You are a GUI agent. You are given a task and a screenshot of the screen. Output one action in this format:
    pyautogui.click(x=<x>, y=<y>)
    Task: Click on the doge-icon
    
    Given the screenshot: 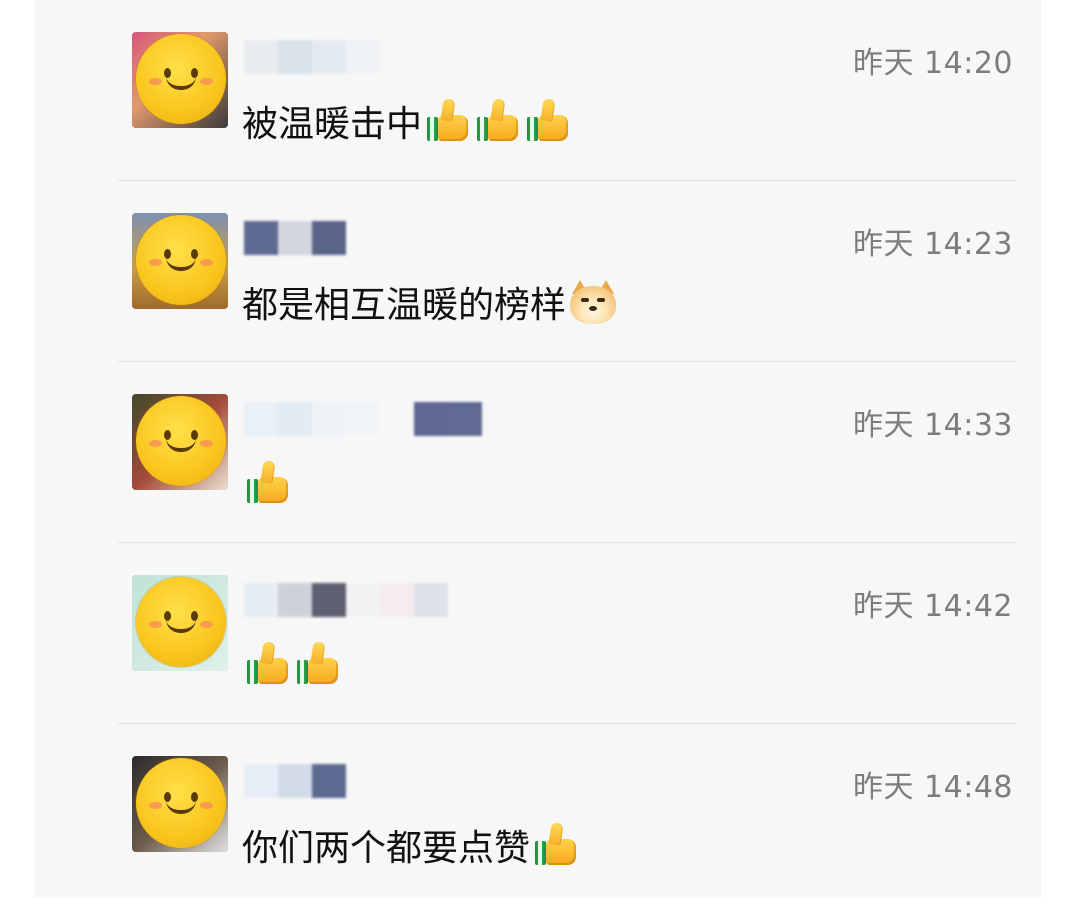 What is the action you would take?
    pyautogui.click(x=593, y=302)
    